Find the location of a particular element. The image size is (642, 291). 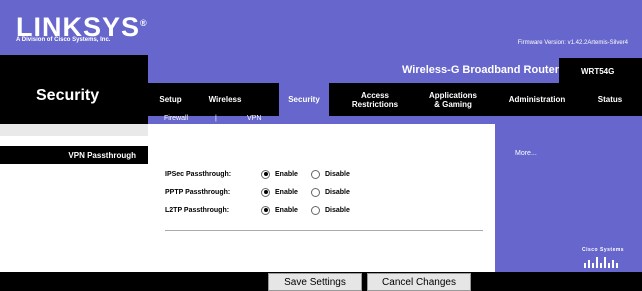

pptp-row: PPTP Passthrough: Enable Disable is located at coordinates (257, 192).